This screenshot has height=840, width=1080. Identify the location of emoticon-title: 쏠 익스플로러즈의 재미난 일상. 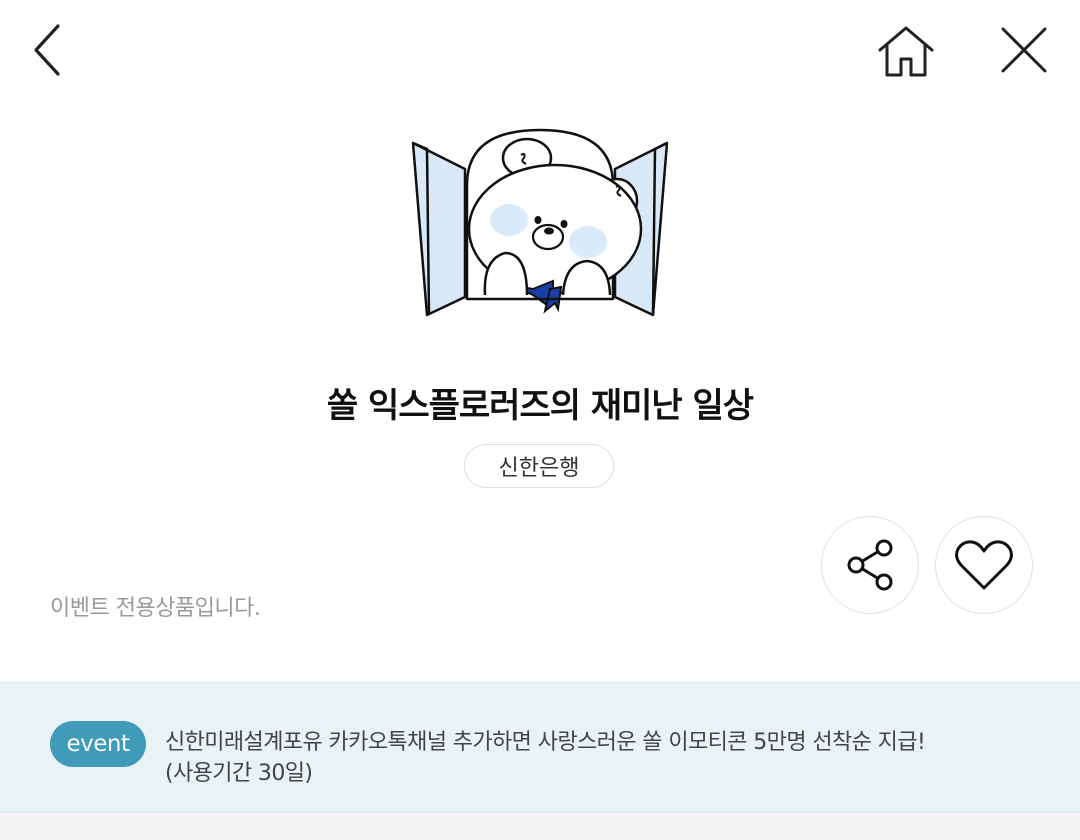
(540, 406).